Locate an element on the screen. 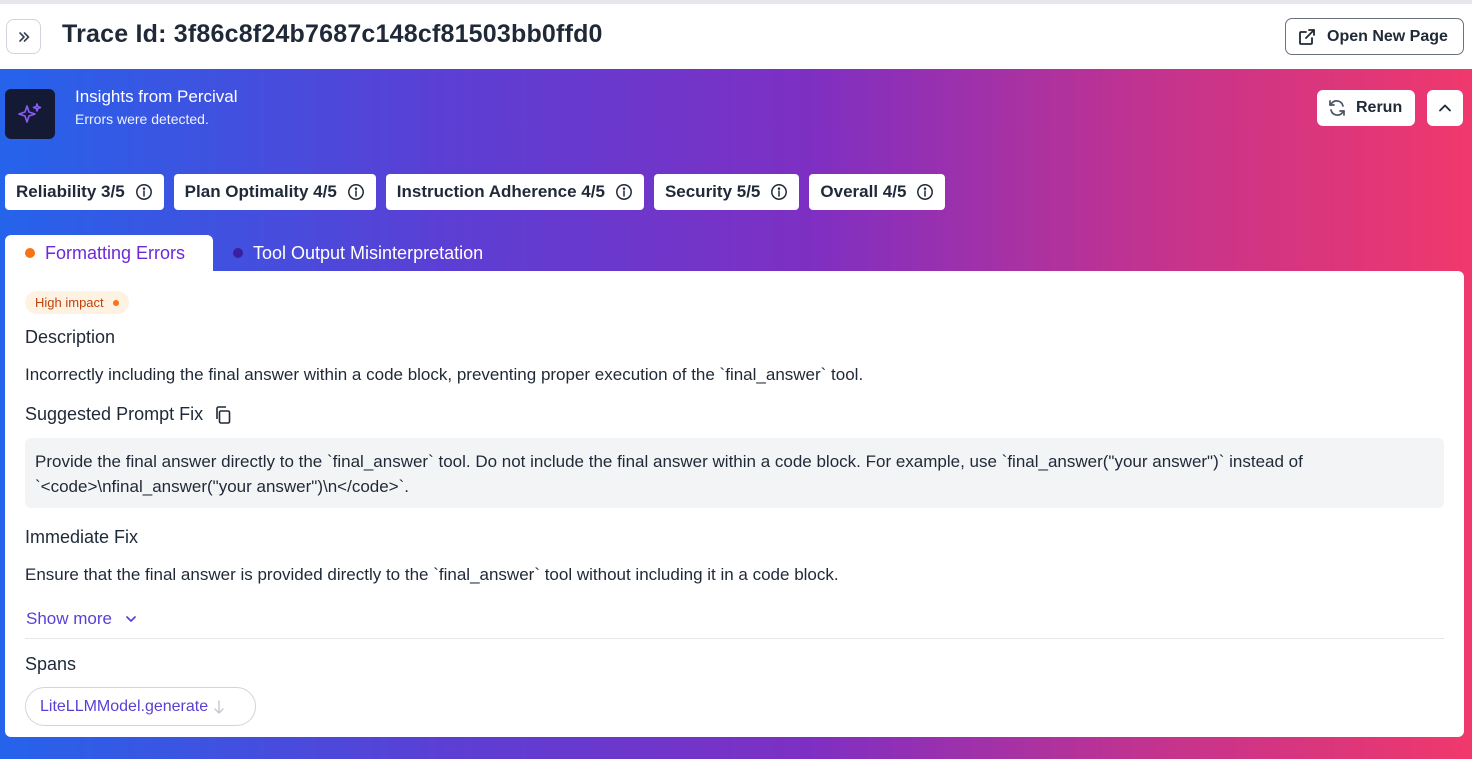  immediate-fix-heading: Immediate Fix is located at coordinates (82, 537).